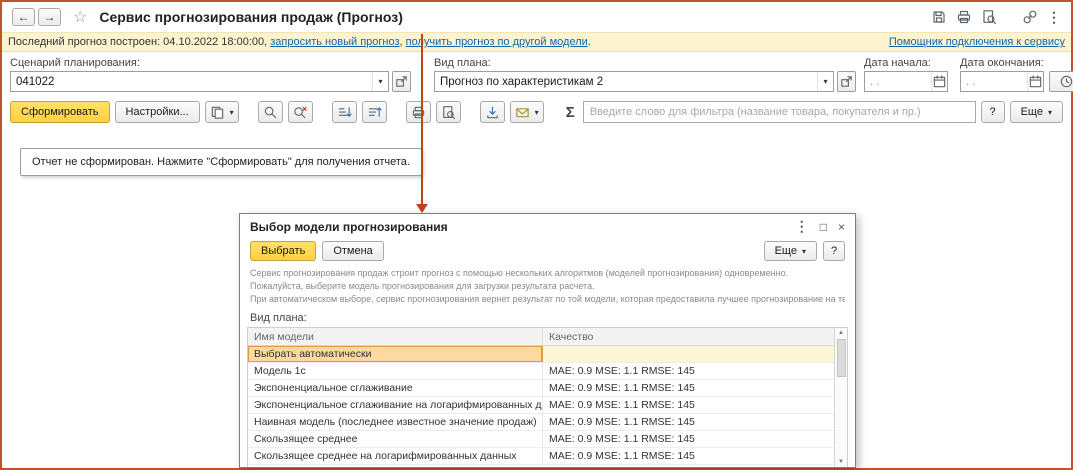 Image resolution: width=1073 pixels, height=470 pixels. I want to click on header-quality: Качество, so click(571, 336).